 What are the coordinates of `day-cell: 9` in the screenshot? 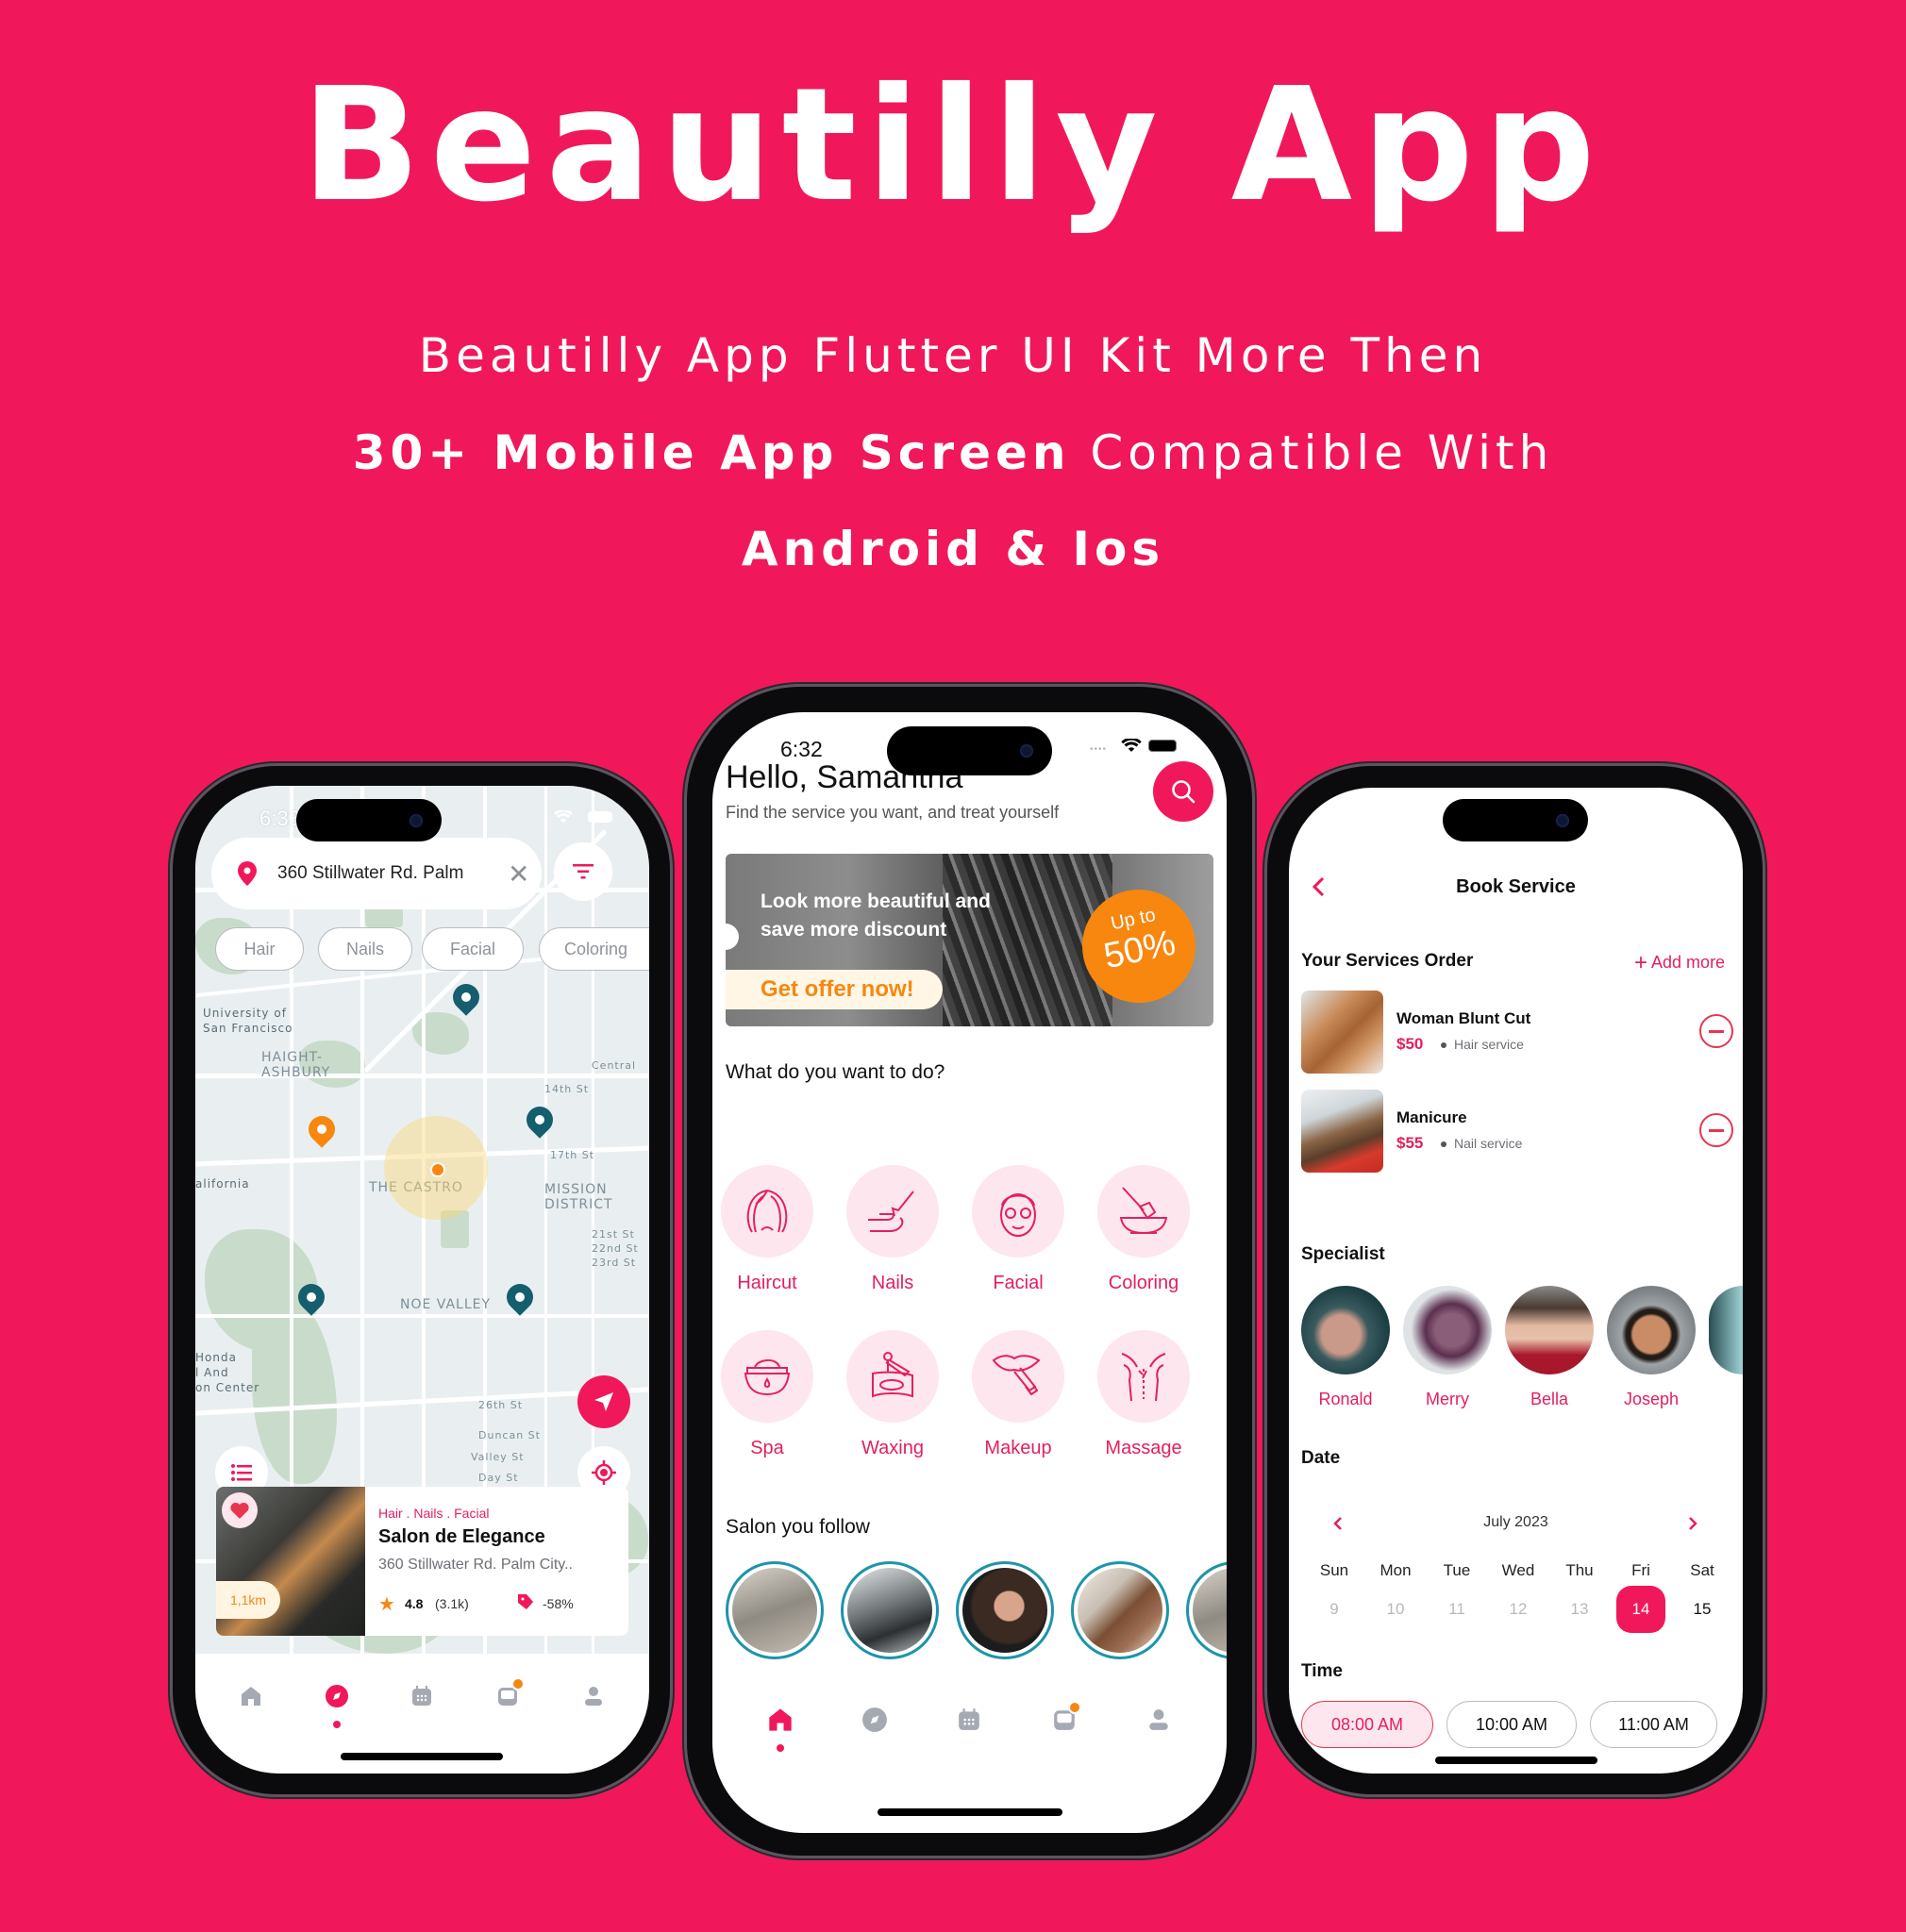 It's located at (1334, 1610).